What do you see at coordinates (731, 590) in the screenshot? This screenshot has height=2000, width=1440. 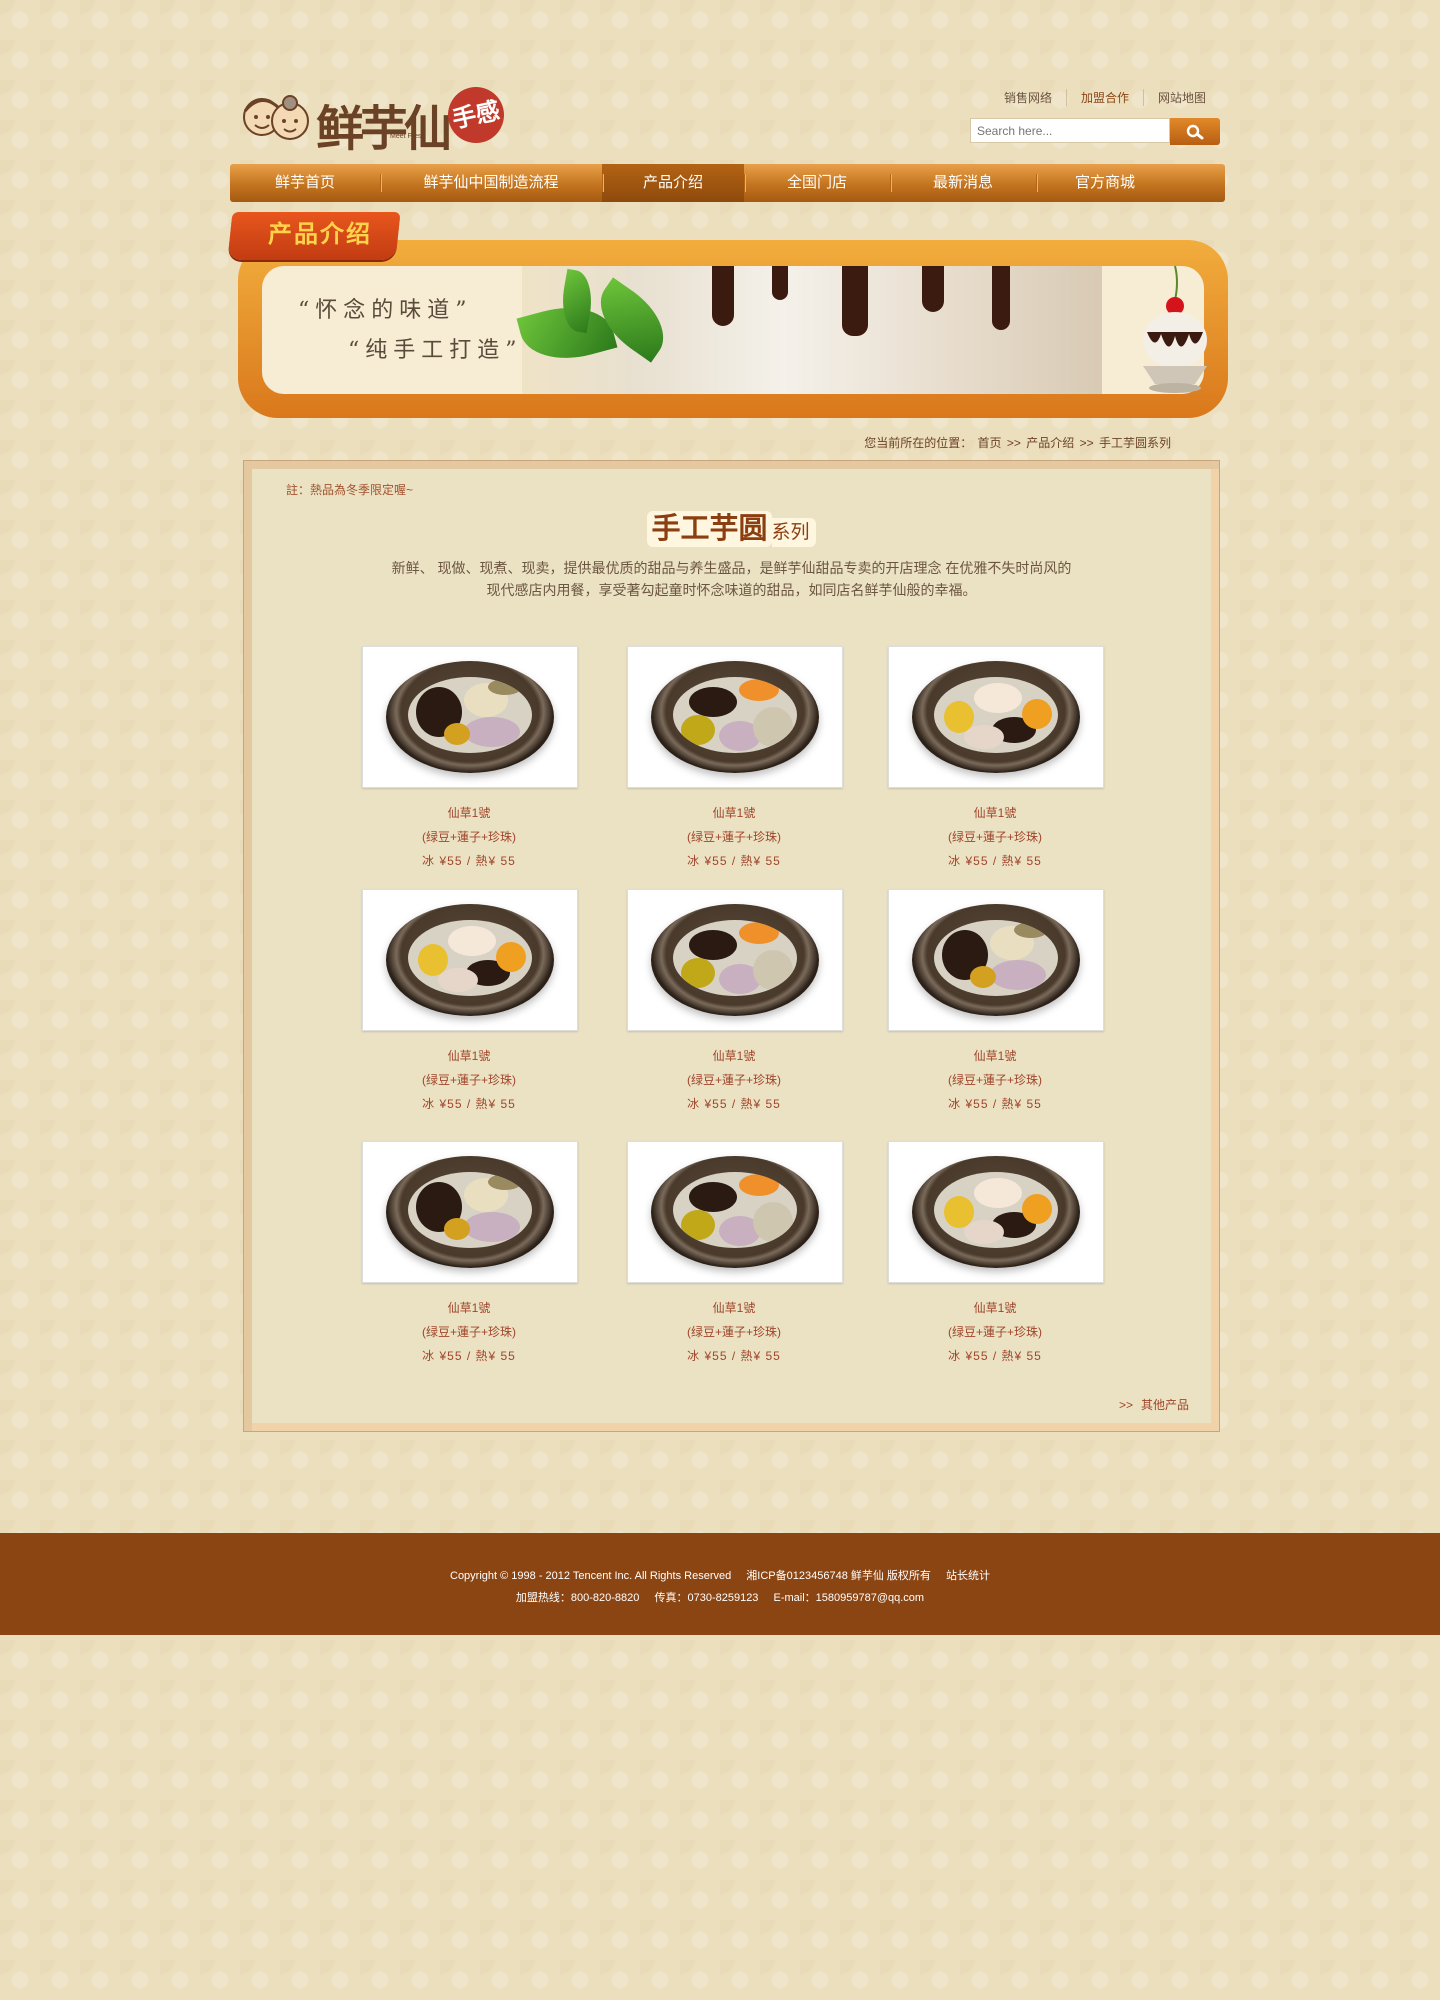 I see `description-line-2: 现代感店内用餐，享受著勾起童时怀念味道的甜品，如同店名鲜芋仙般的幸福。` at bounding box center [731, 590].